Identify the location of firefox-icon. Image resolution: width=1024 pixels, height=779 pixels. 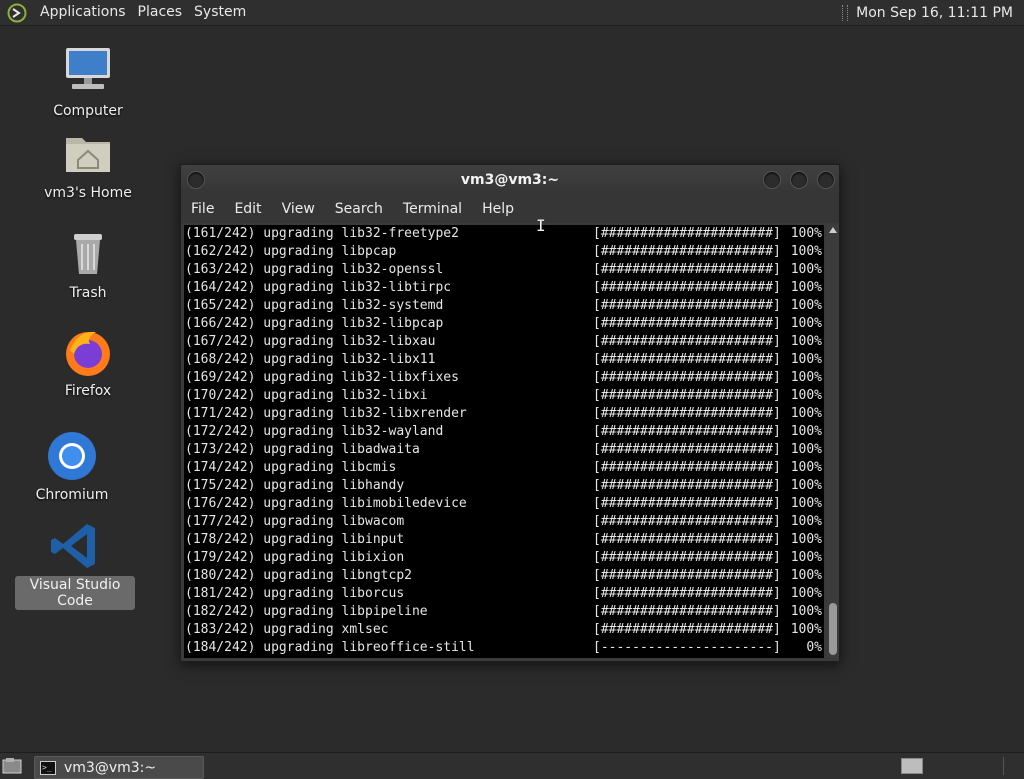
(88, 353).